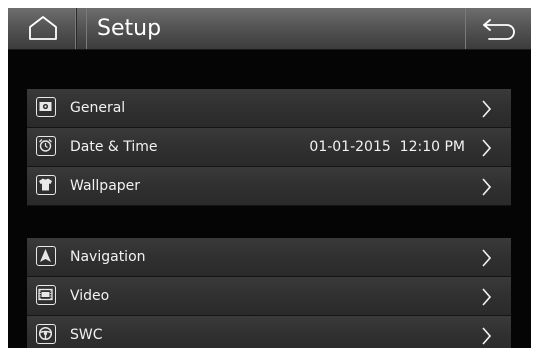 The height and width of the screenshot is (350, 539). I want to click on settings-item-wallpaper: Wallpaper, so click(269, 186).